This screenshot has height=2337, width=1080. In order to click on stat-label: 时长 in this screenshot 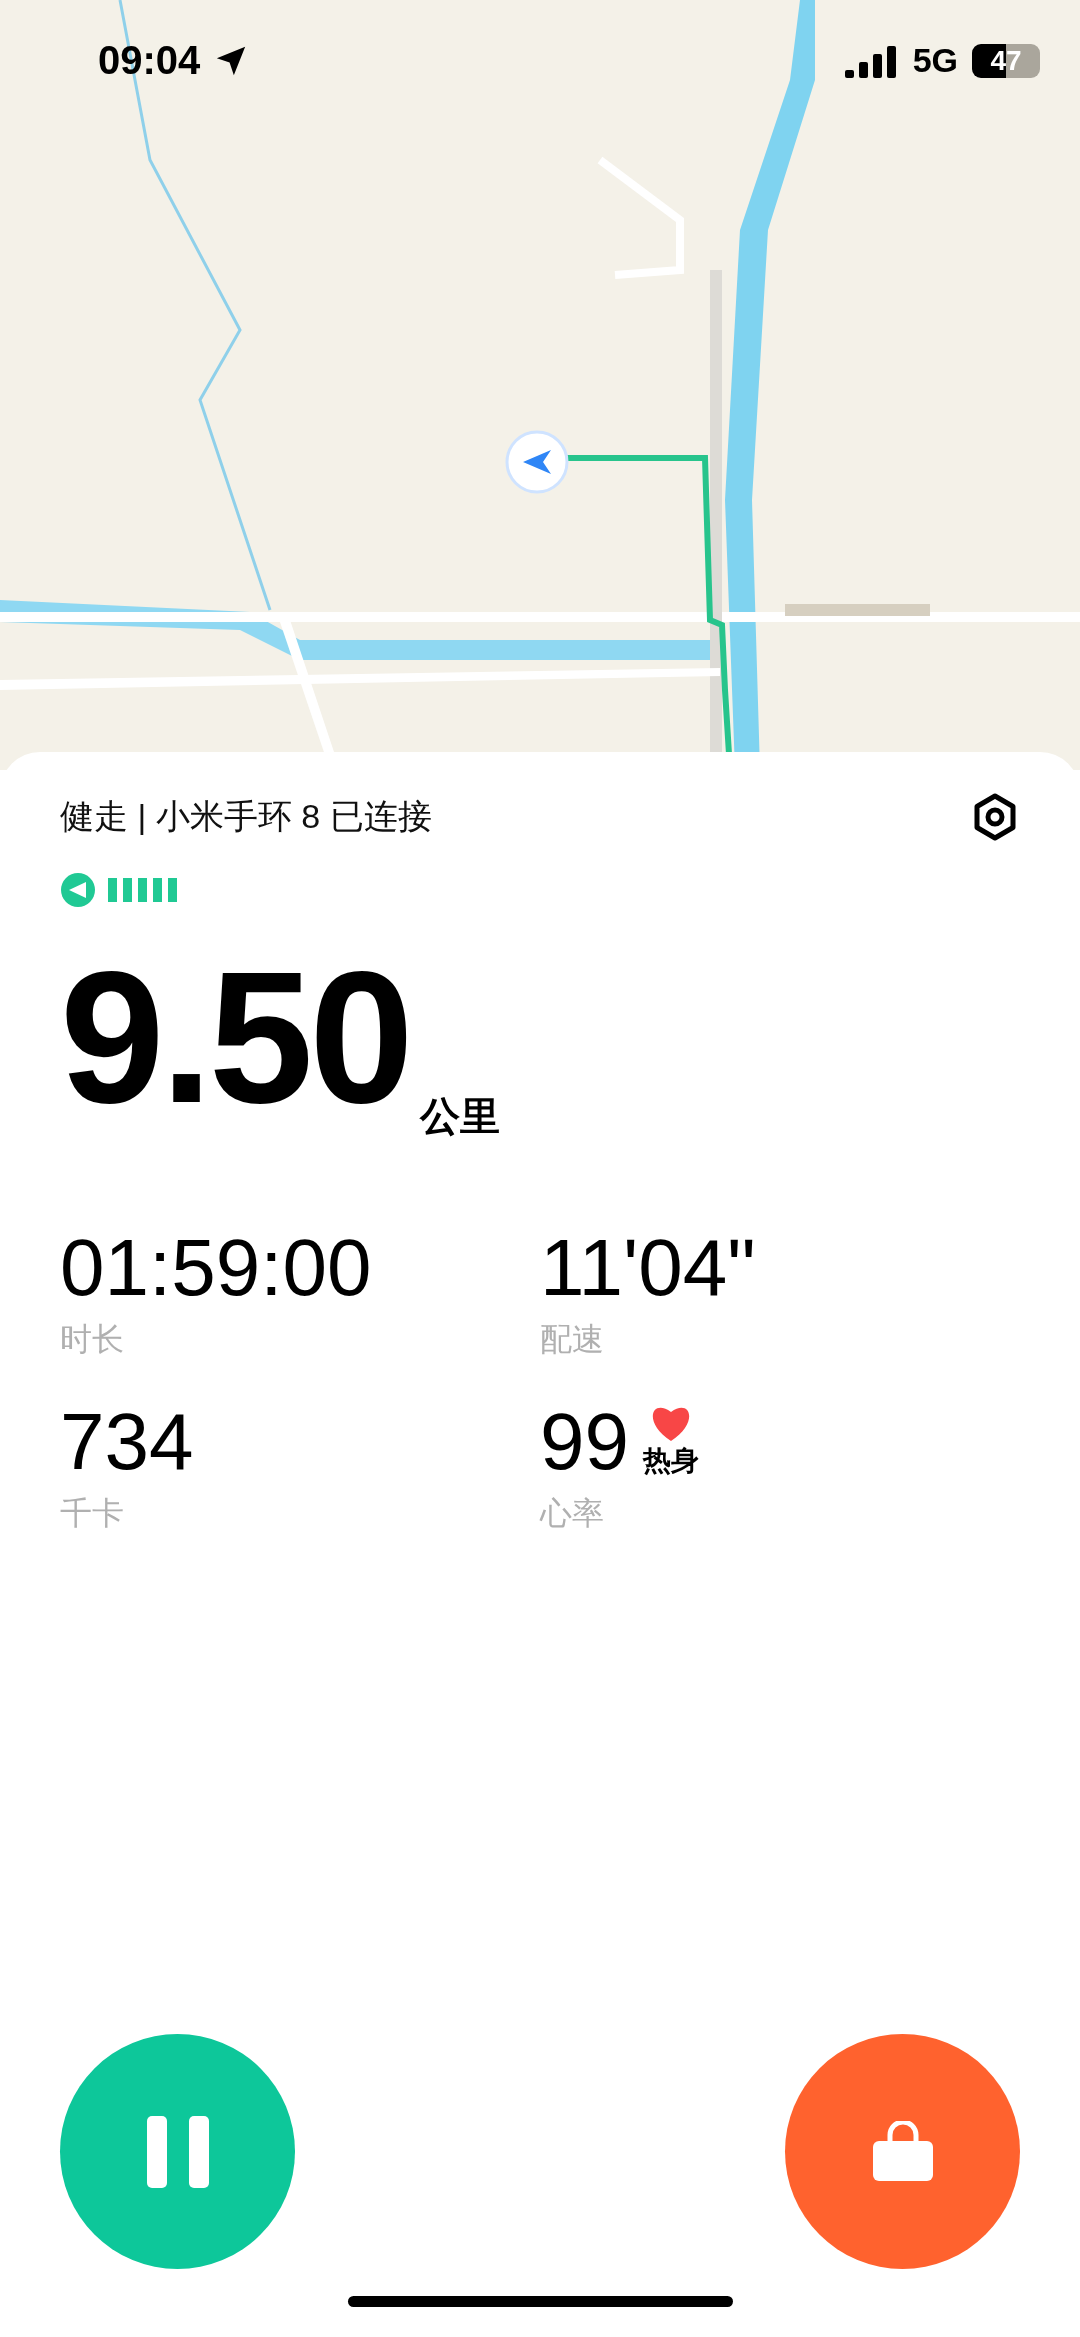, I will do `click(92, 1339)`.